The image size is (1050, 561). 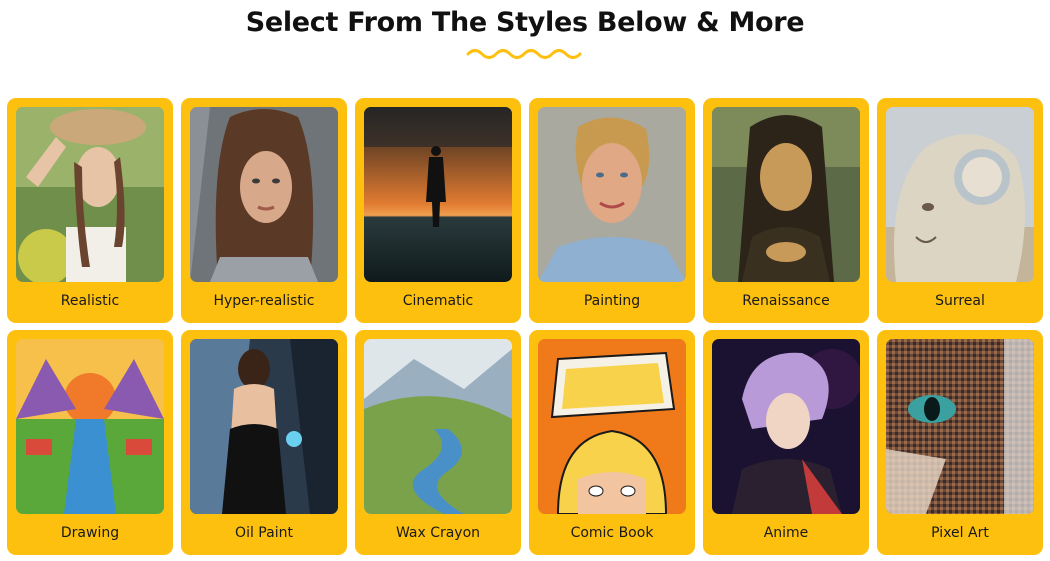 I want to click on style-label-pixel-art: Pixel Art, so click(x=960, y=533).